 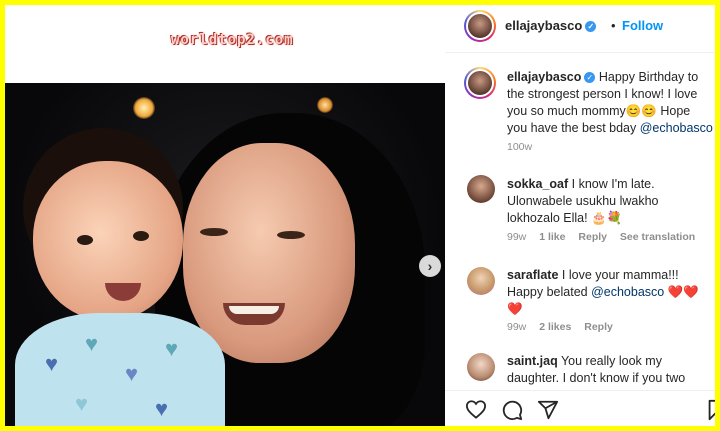 What do you see at coordinates (580, 408) in the screenshot?
I see `action-bar` at bounding box center [580, 408].